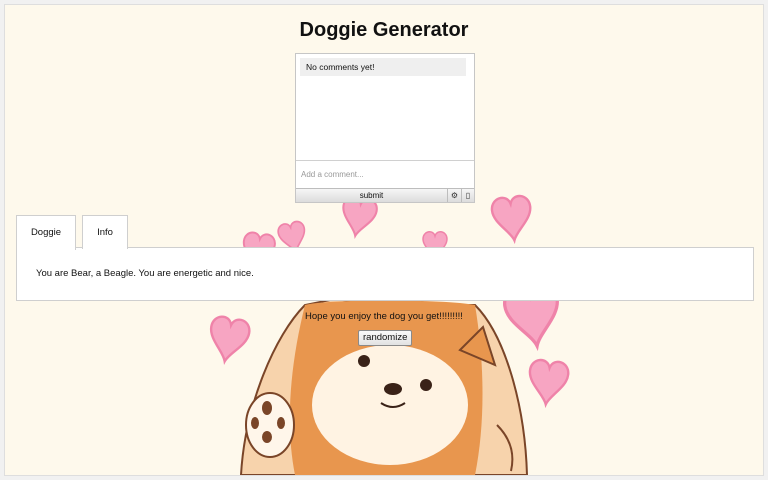  What do you see at coordinates (384, 386) in the screenshot?
I see `dog-body` at bounding box center [384, 386].